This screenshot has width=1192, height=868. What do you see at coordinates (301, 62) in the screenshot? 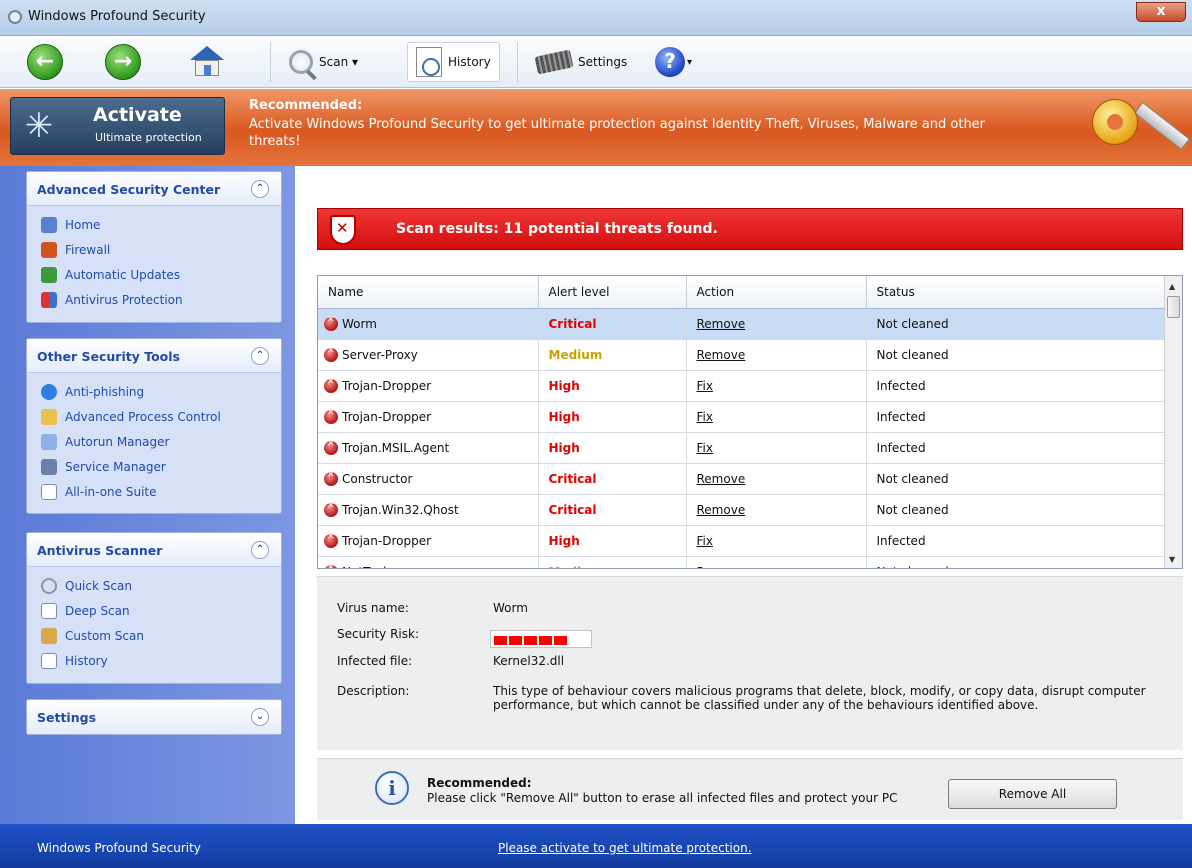
I see `magnifier-icon` at bounding box center [301, 62].